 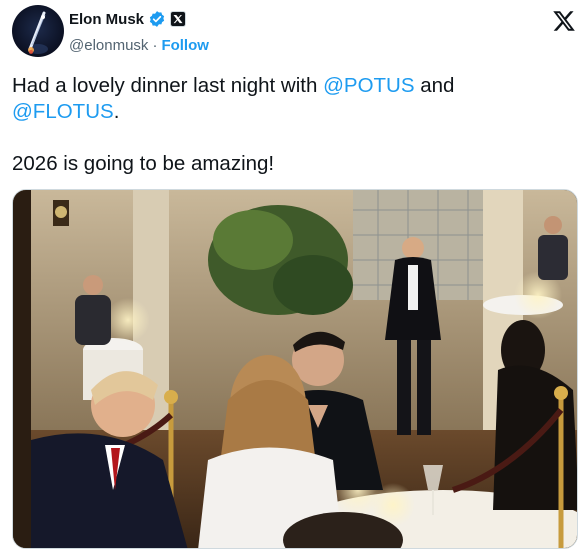 I want to click on x-affiliate-badge-icon, so click(x=178, y=19).